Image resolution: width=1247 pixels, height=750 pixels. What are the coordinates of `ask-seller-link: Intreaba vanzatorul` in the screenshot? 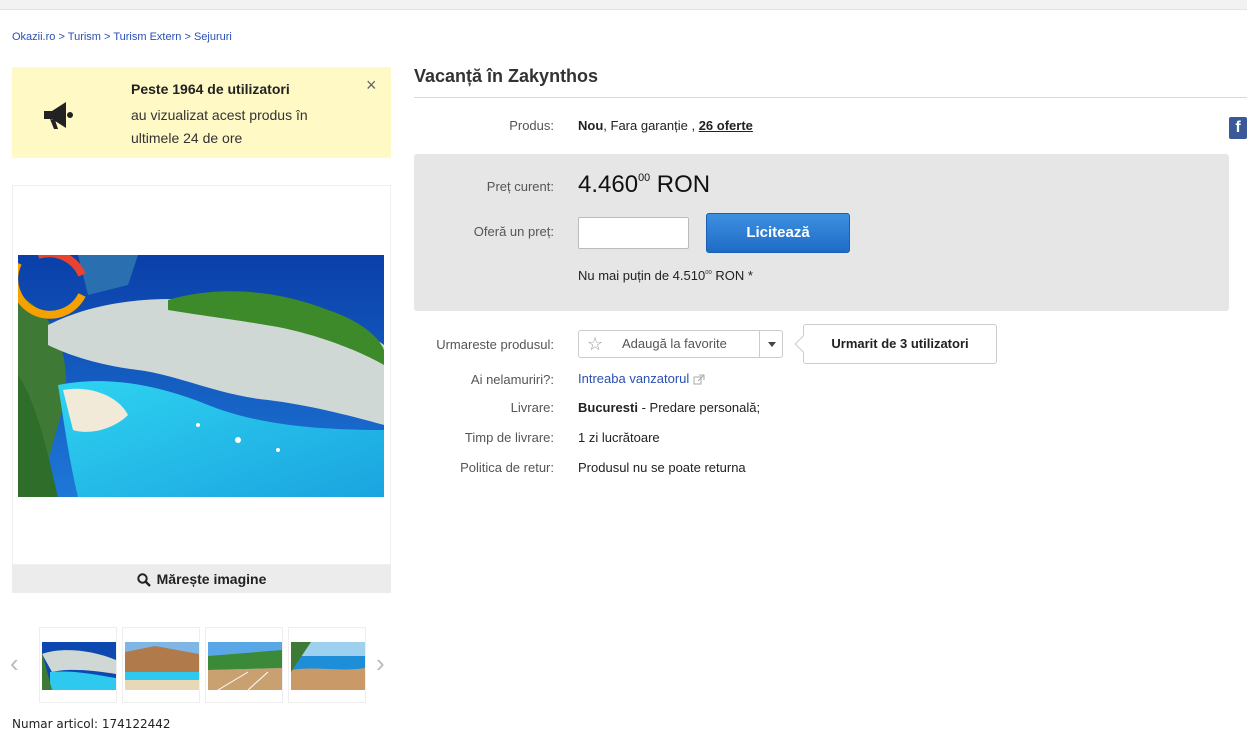 It's located at (633, 378).